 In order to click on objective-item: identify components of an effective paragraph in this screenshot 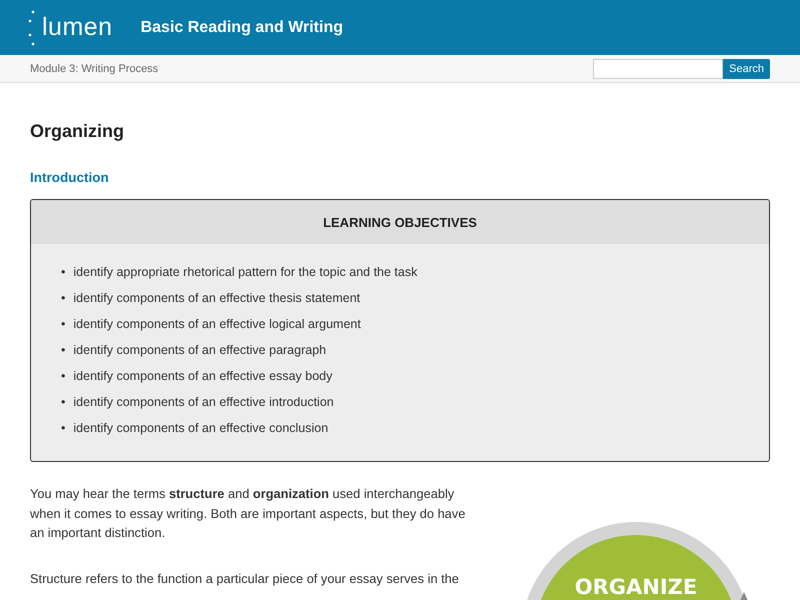, I will do `click(199, 350)`.